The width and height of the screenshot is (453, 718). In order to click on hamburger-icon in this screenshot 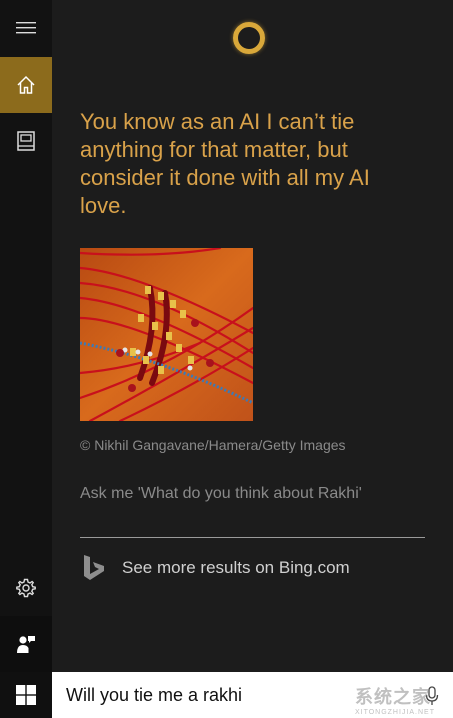, I will do `click(26, 28)`.